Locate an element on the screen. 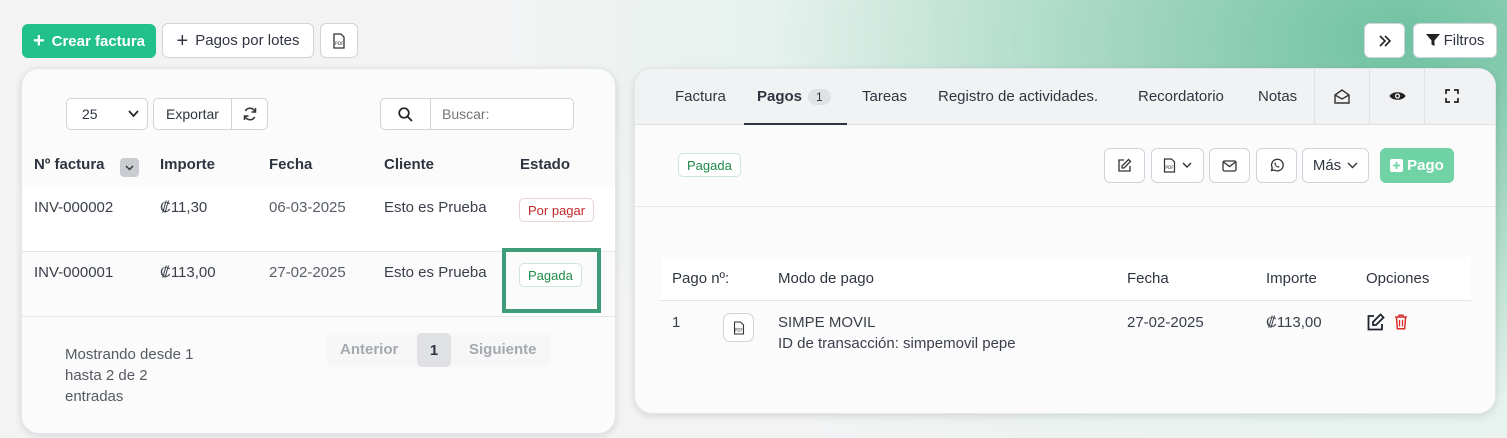 The image size is (1507, 438). col-payment-number: Pago nº: is located at coordinates (701, 278).